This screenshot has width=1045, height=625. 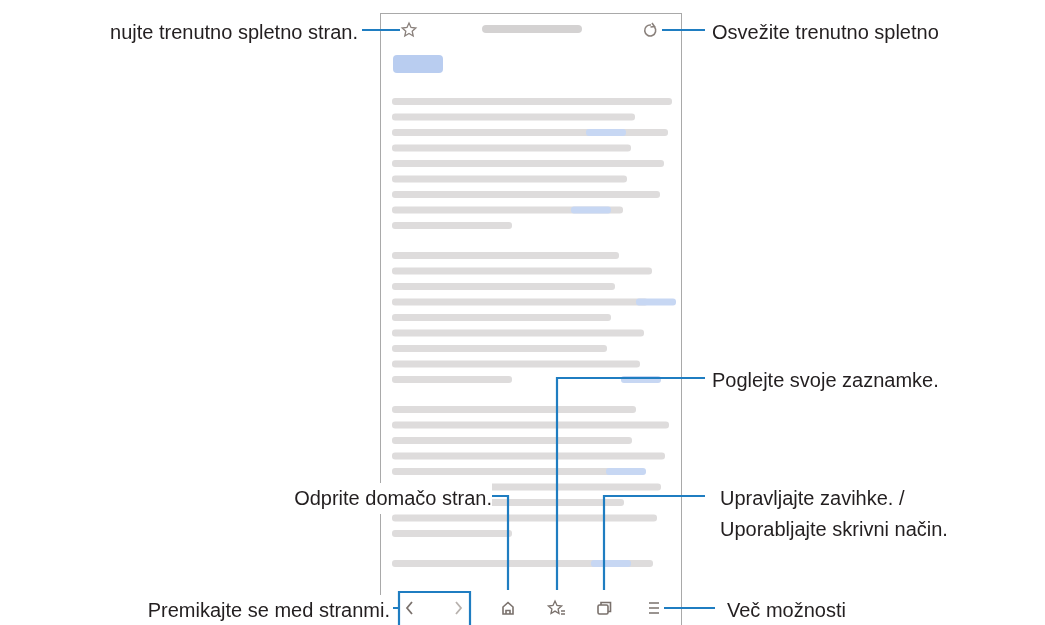 I want to click on callout-label: Premikajte se med stranmi., so click(x=268, y=610).